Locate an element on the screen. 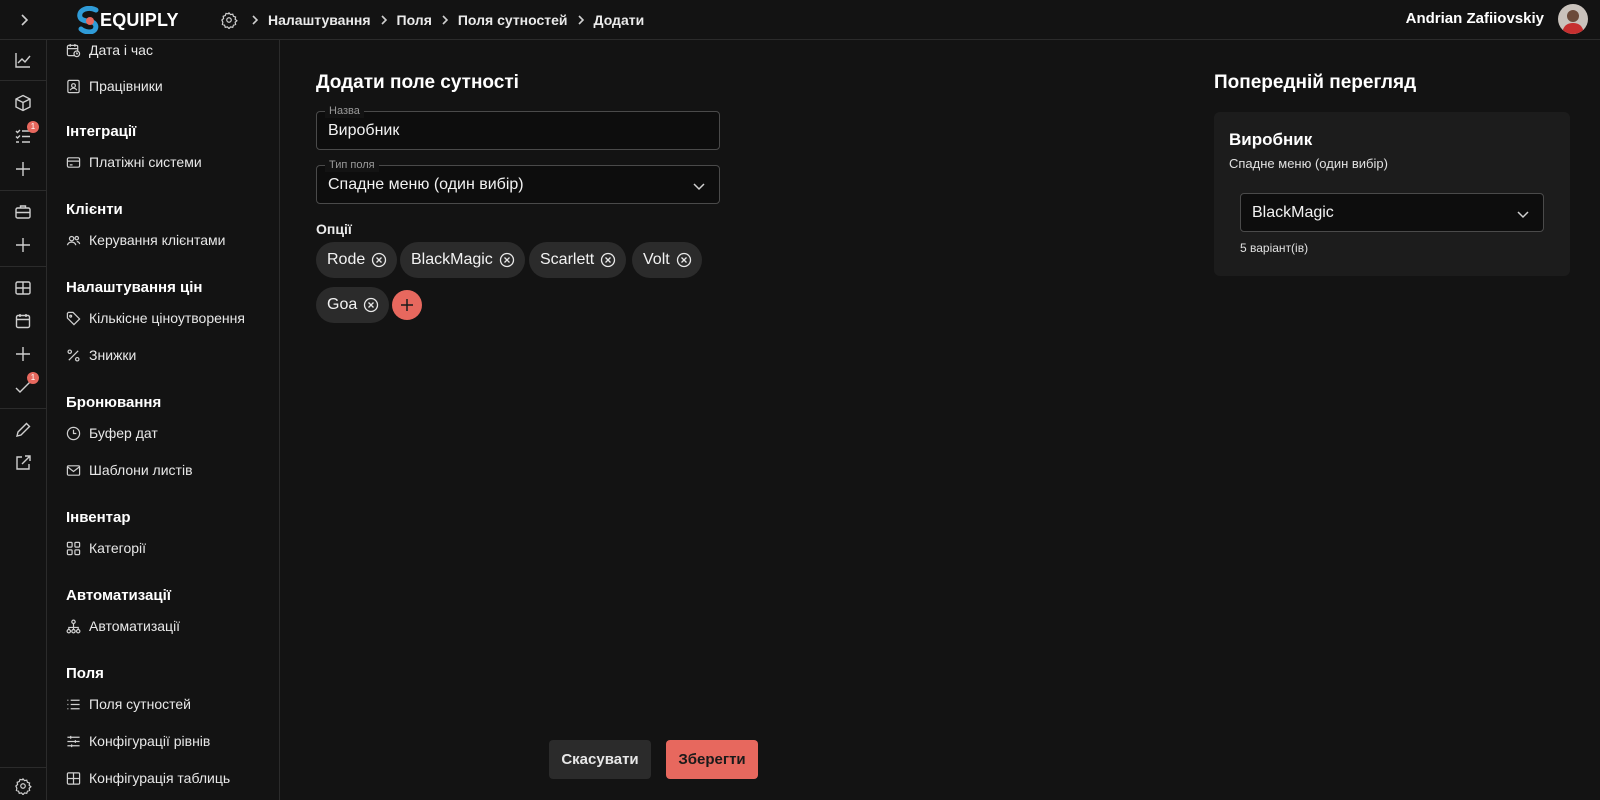  calendar-clock-icon is located at coordinates (73, 50).